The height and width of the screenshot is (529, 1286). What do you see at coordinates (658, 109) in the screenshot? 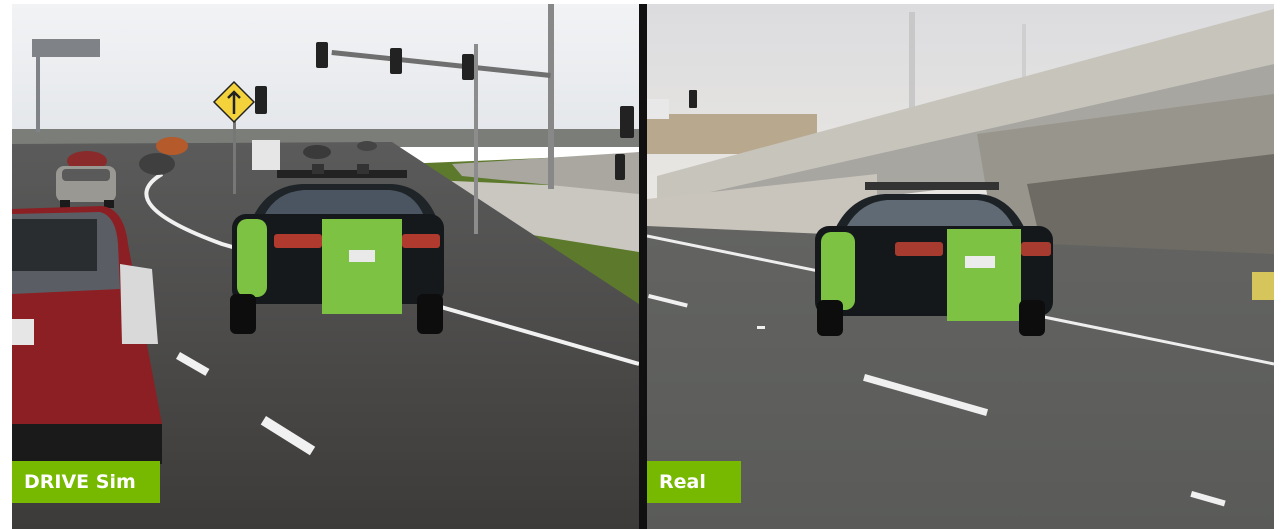
I see `distant-building` at bounding box center [658, 109].